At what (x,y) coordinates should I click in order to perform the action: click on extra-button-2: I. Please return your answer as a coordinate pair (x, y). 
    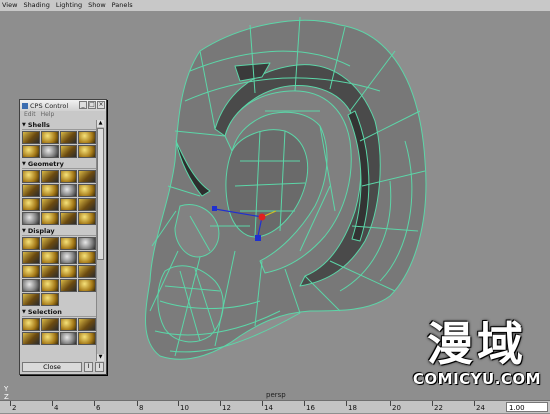
    Looking at the image, I should click on (99, 367).